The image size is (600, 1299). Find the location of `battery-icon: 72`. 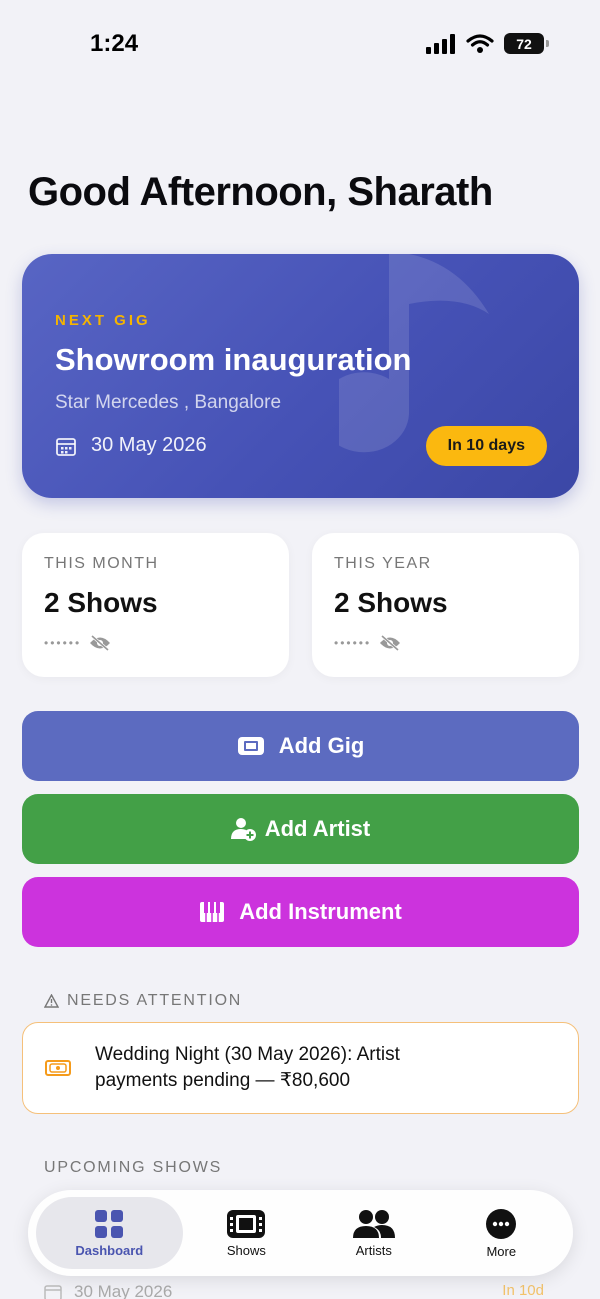

battery-icon: 72 is located at coordinates (526, 43).